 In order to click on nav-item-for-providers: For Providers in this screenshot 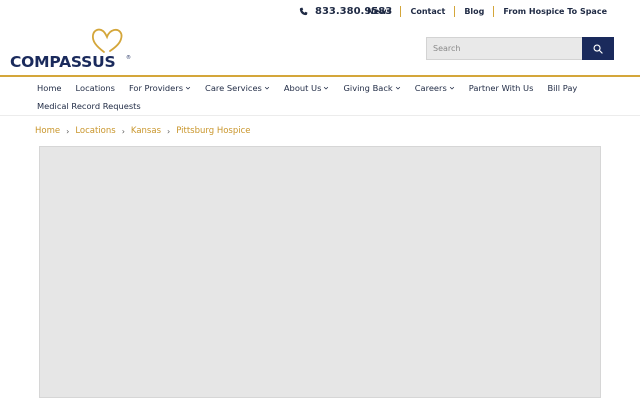, I will do `click(160, 88)`.